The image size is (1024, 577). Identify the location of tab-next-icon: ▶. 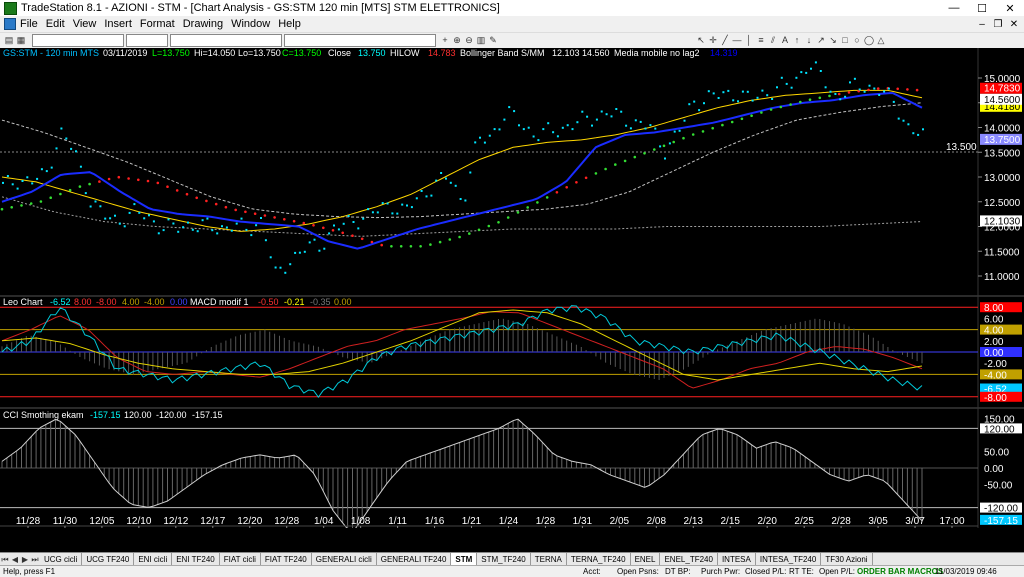
(25, 559).